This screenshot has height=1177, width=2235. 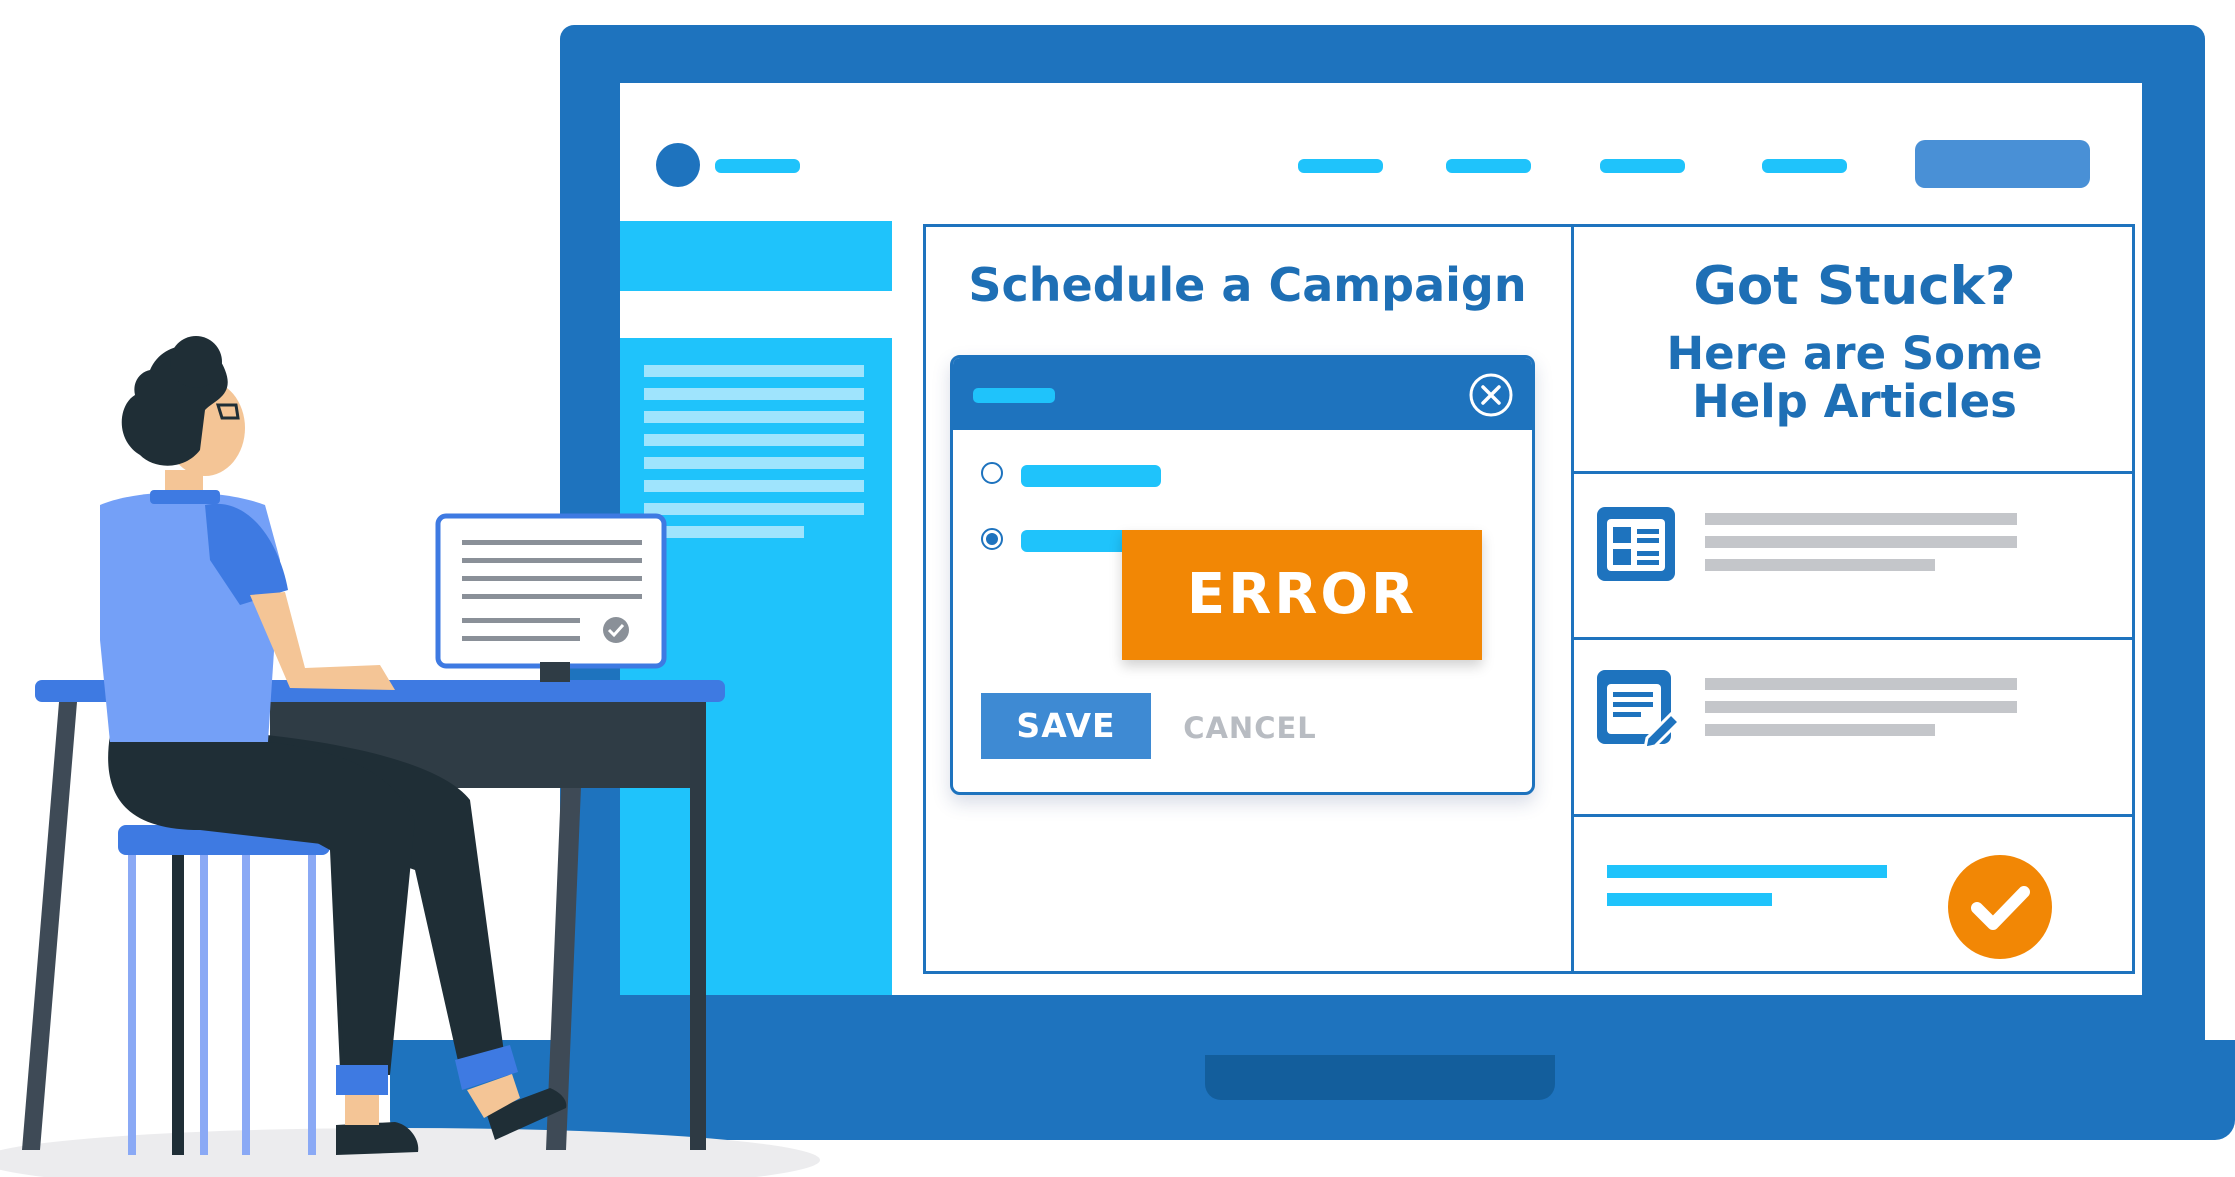 I want to click on nav-action-button, so click(x=2002, y=164).